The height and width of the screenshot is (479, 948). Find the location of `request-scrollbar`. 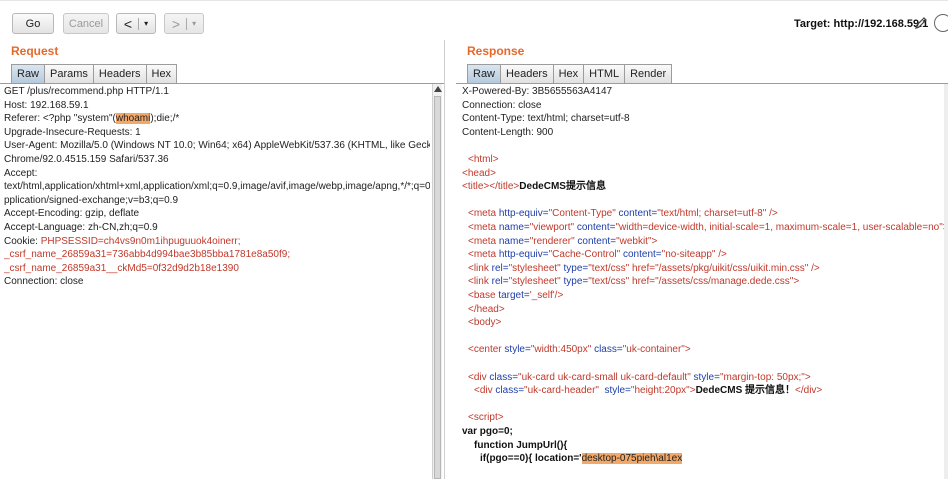

request-scrollbar is located at coordinates (437, 281).